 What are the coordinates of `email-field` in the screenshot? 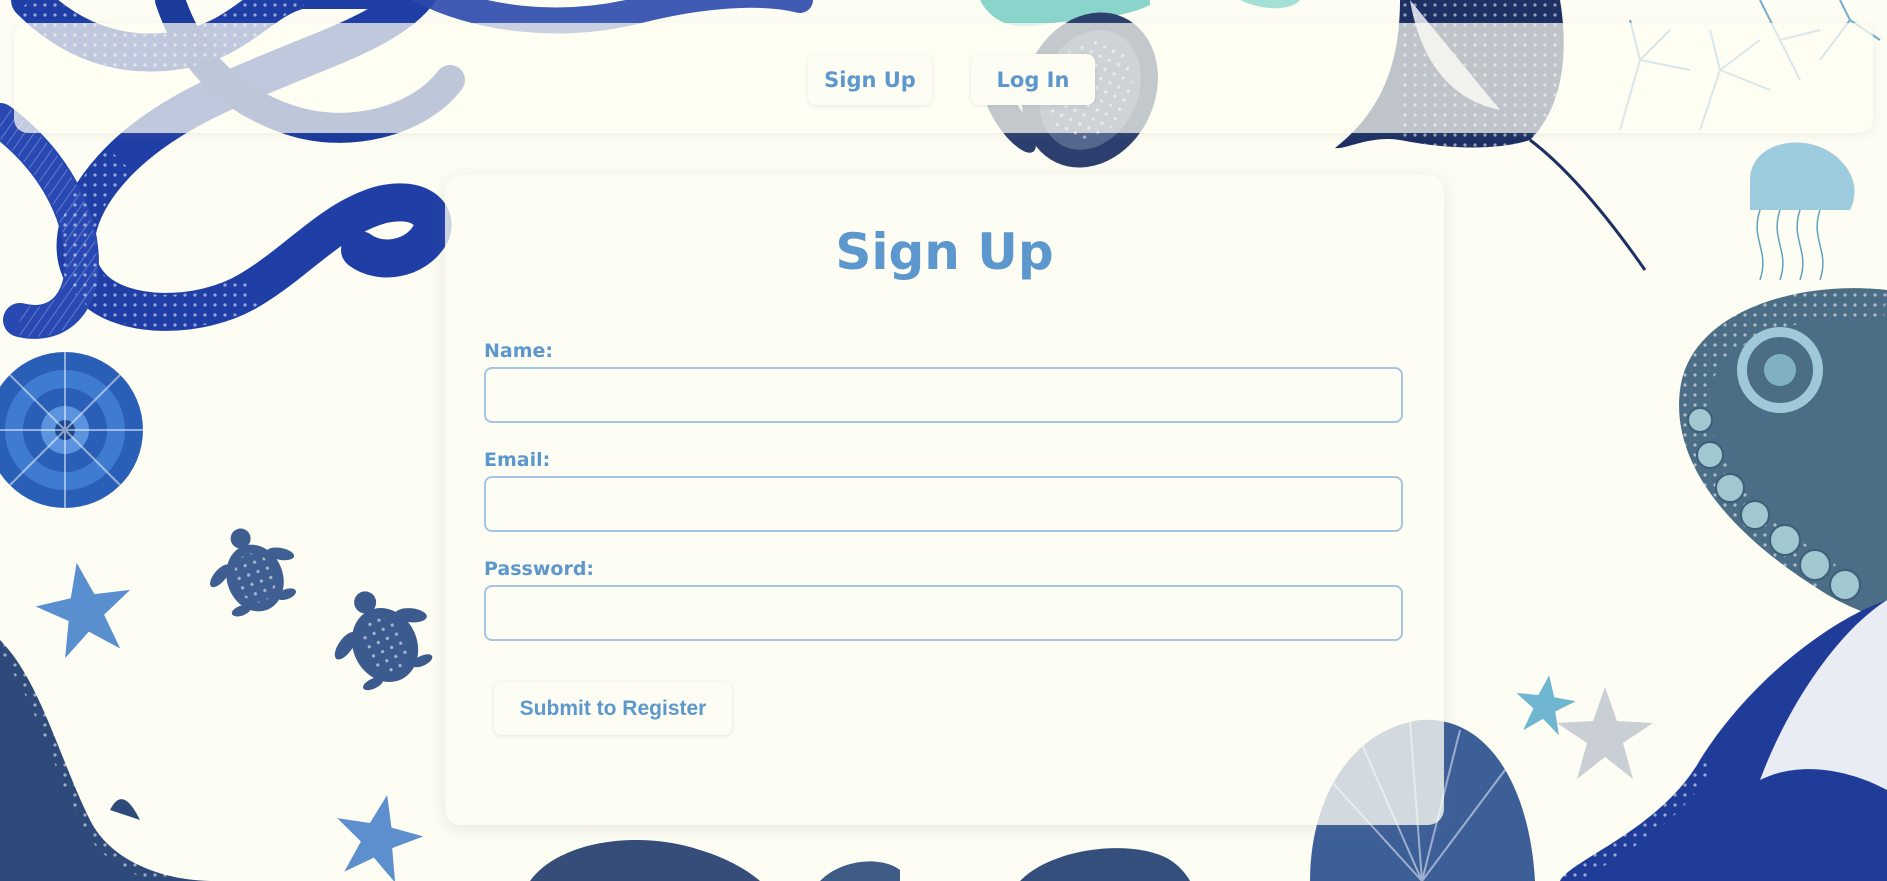 It's located at (943, 504).